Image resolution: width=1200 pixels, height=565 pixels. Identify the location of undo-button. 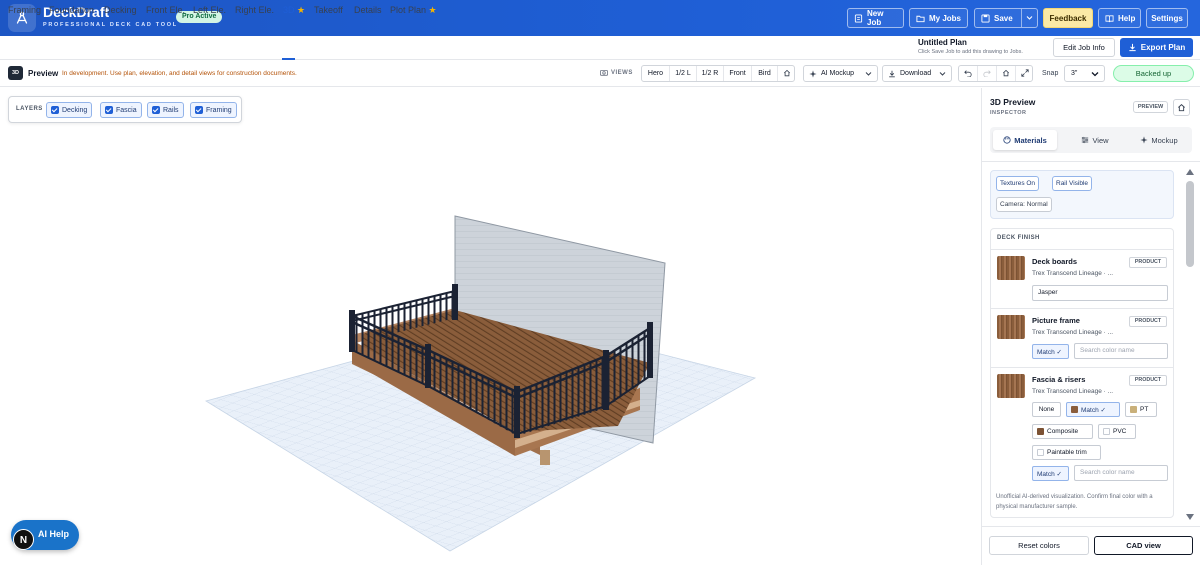
(968, 73).